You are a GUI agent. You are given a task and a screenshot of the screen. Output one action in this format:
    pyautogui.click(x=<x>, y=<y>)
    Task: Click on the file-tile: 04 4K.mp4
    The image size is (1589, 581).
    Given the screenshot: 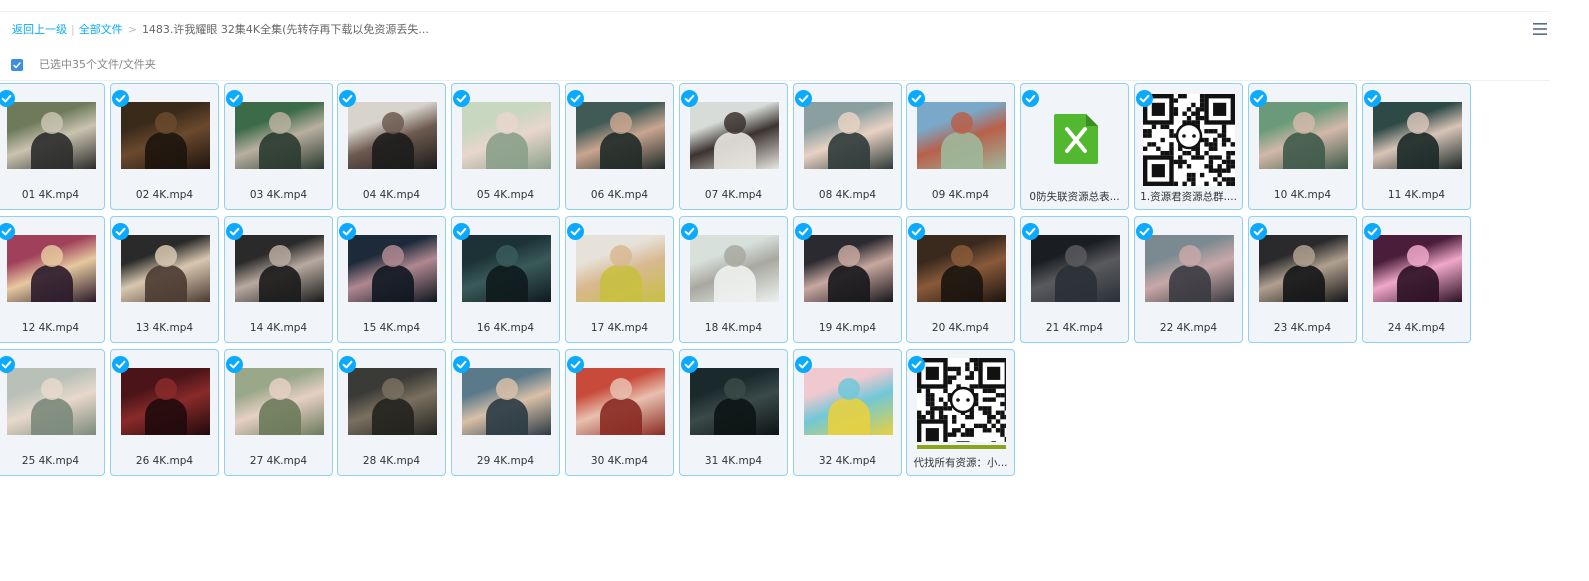 What is the action you would take?
    pyautogui.click(x=391, y=146)
    